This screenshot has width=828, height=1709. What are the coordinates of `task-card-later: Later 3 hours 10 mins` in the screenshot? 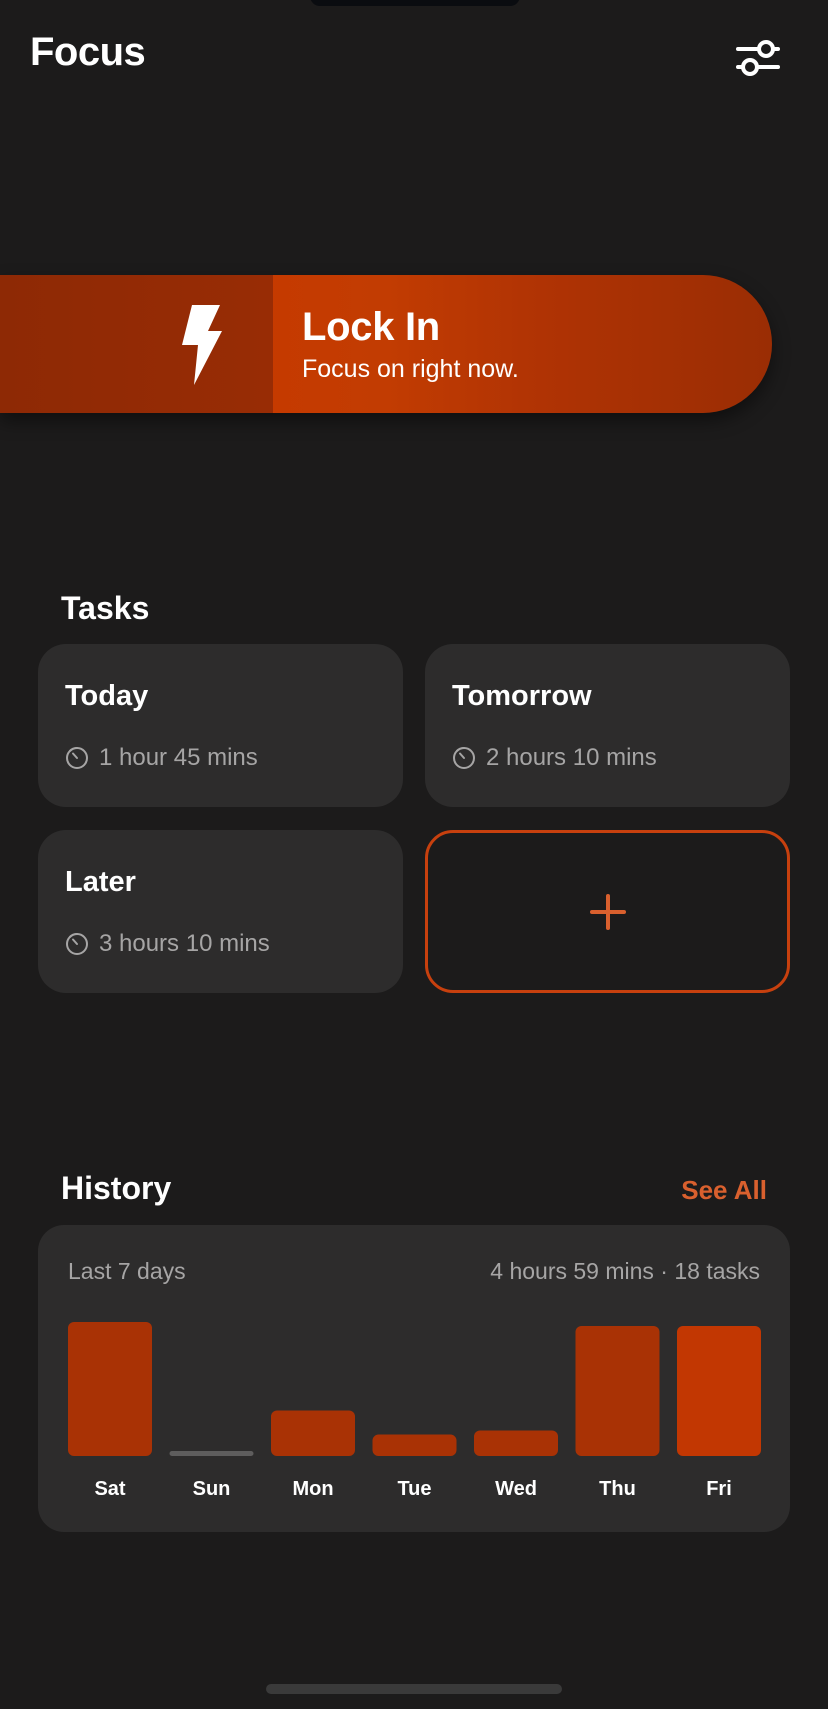 It's located at (220, 911).